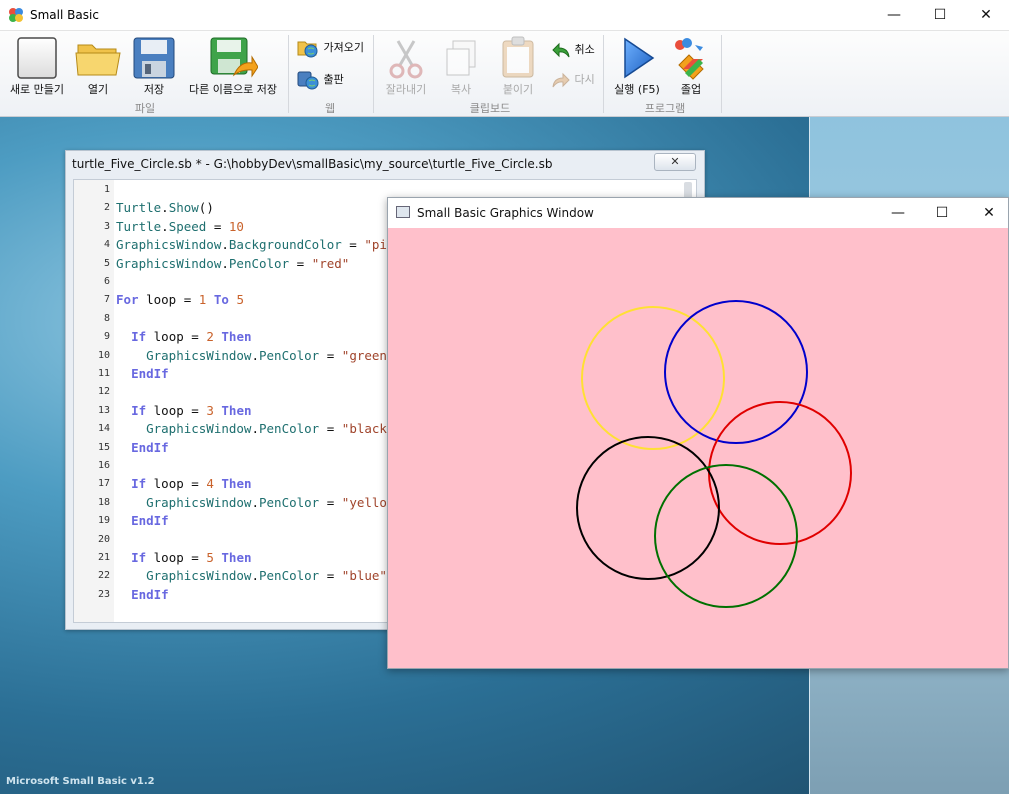  I want to click on undo-button-label: 취소, so click(584, 49).